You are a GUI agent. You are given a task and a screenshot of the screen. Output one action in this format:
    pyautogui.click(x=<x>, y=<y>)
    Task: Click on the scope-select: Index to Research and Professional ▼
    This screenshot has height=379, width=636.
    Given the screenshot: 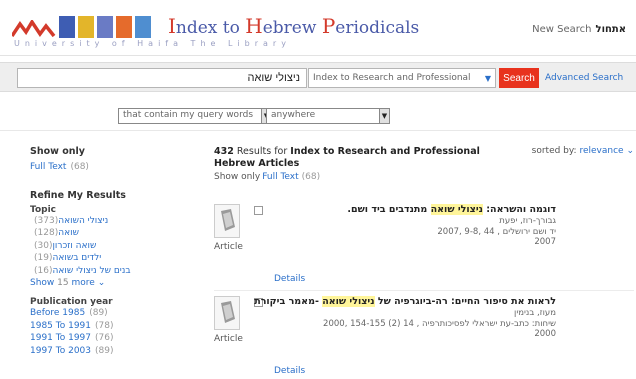 What is the action you would take?
    pyautogui.click(x=402, y=78)
    